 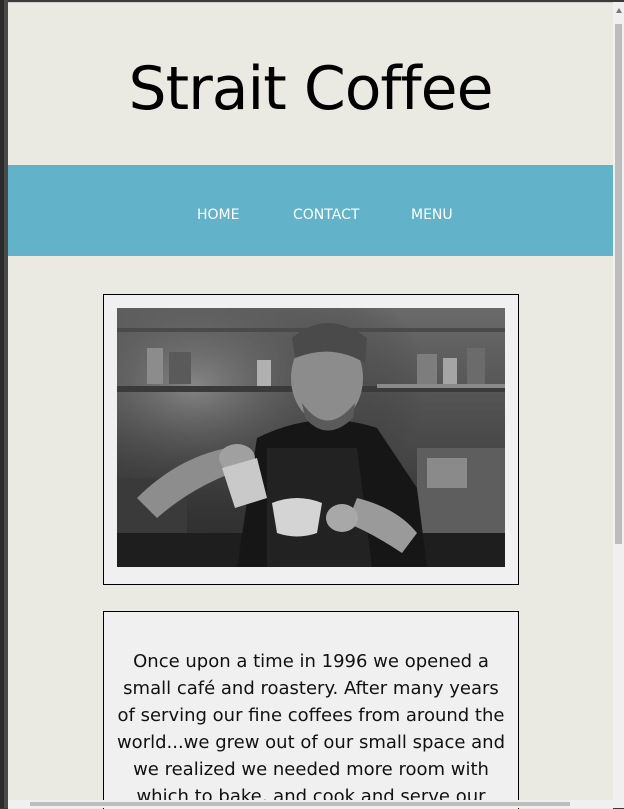 I want to click on horizontal-scrollbar, so click(x=310, y=804).